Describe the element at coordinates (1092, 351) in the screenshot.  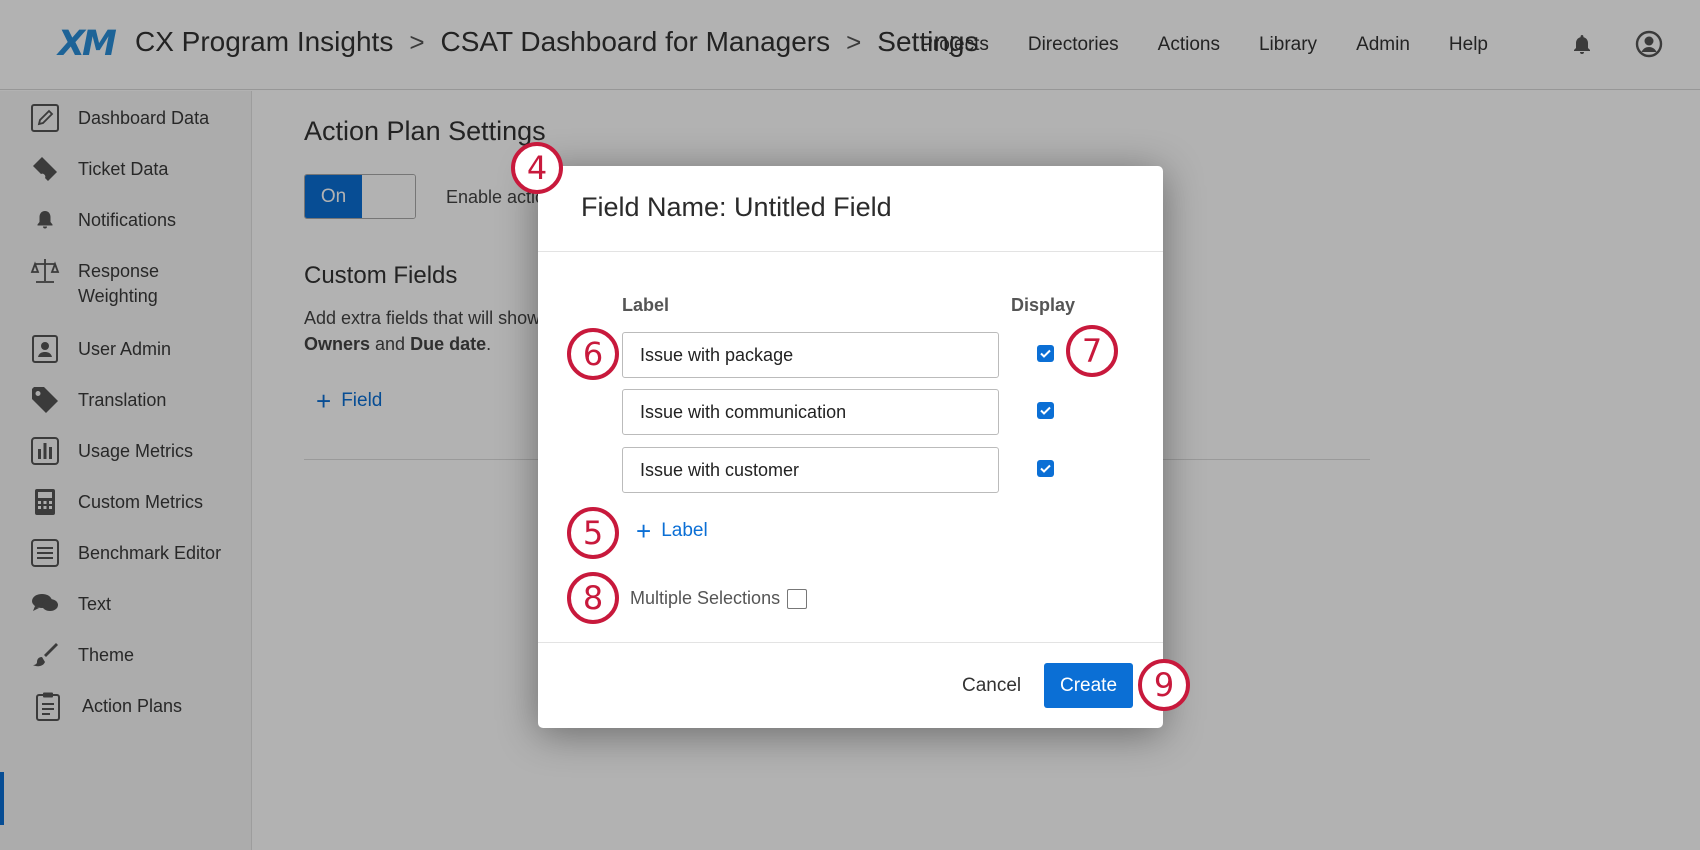
I see `callout-7: 7` at that location.